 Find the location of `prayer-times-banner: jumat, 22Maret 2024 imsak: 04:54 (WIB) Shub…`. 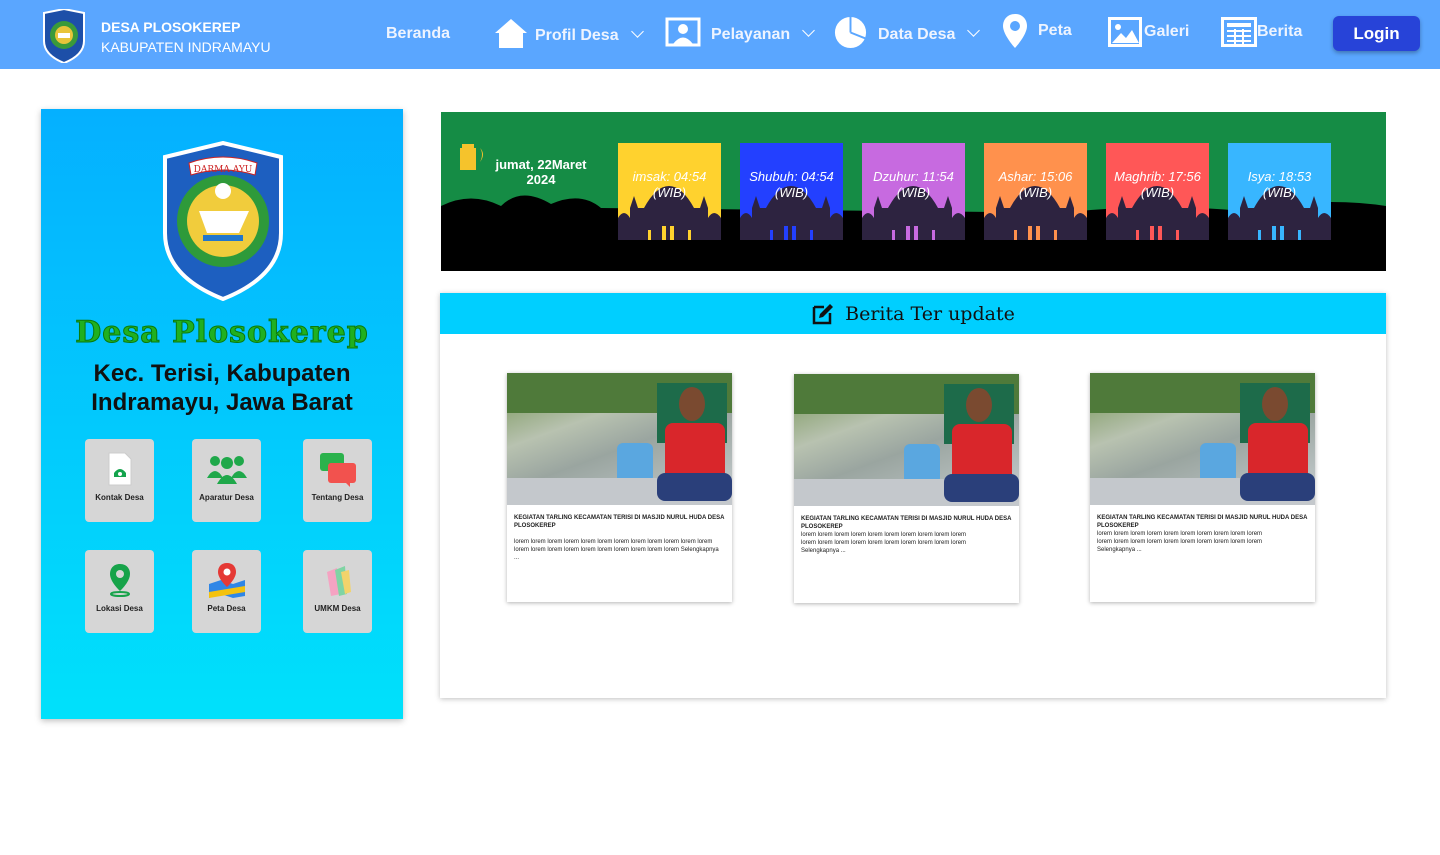

prayer-times-banner: jumat, 22Maret 2024 imsak: 04:54 (WIB) Shub… is located at coordinates (913, 191).